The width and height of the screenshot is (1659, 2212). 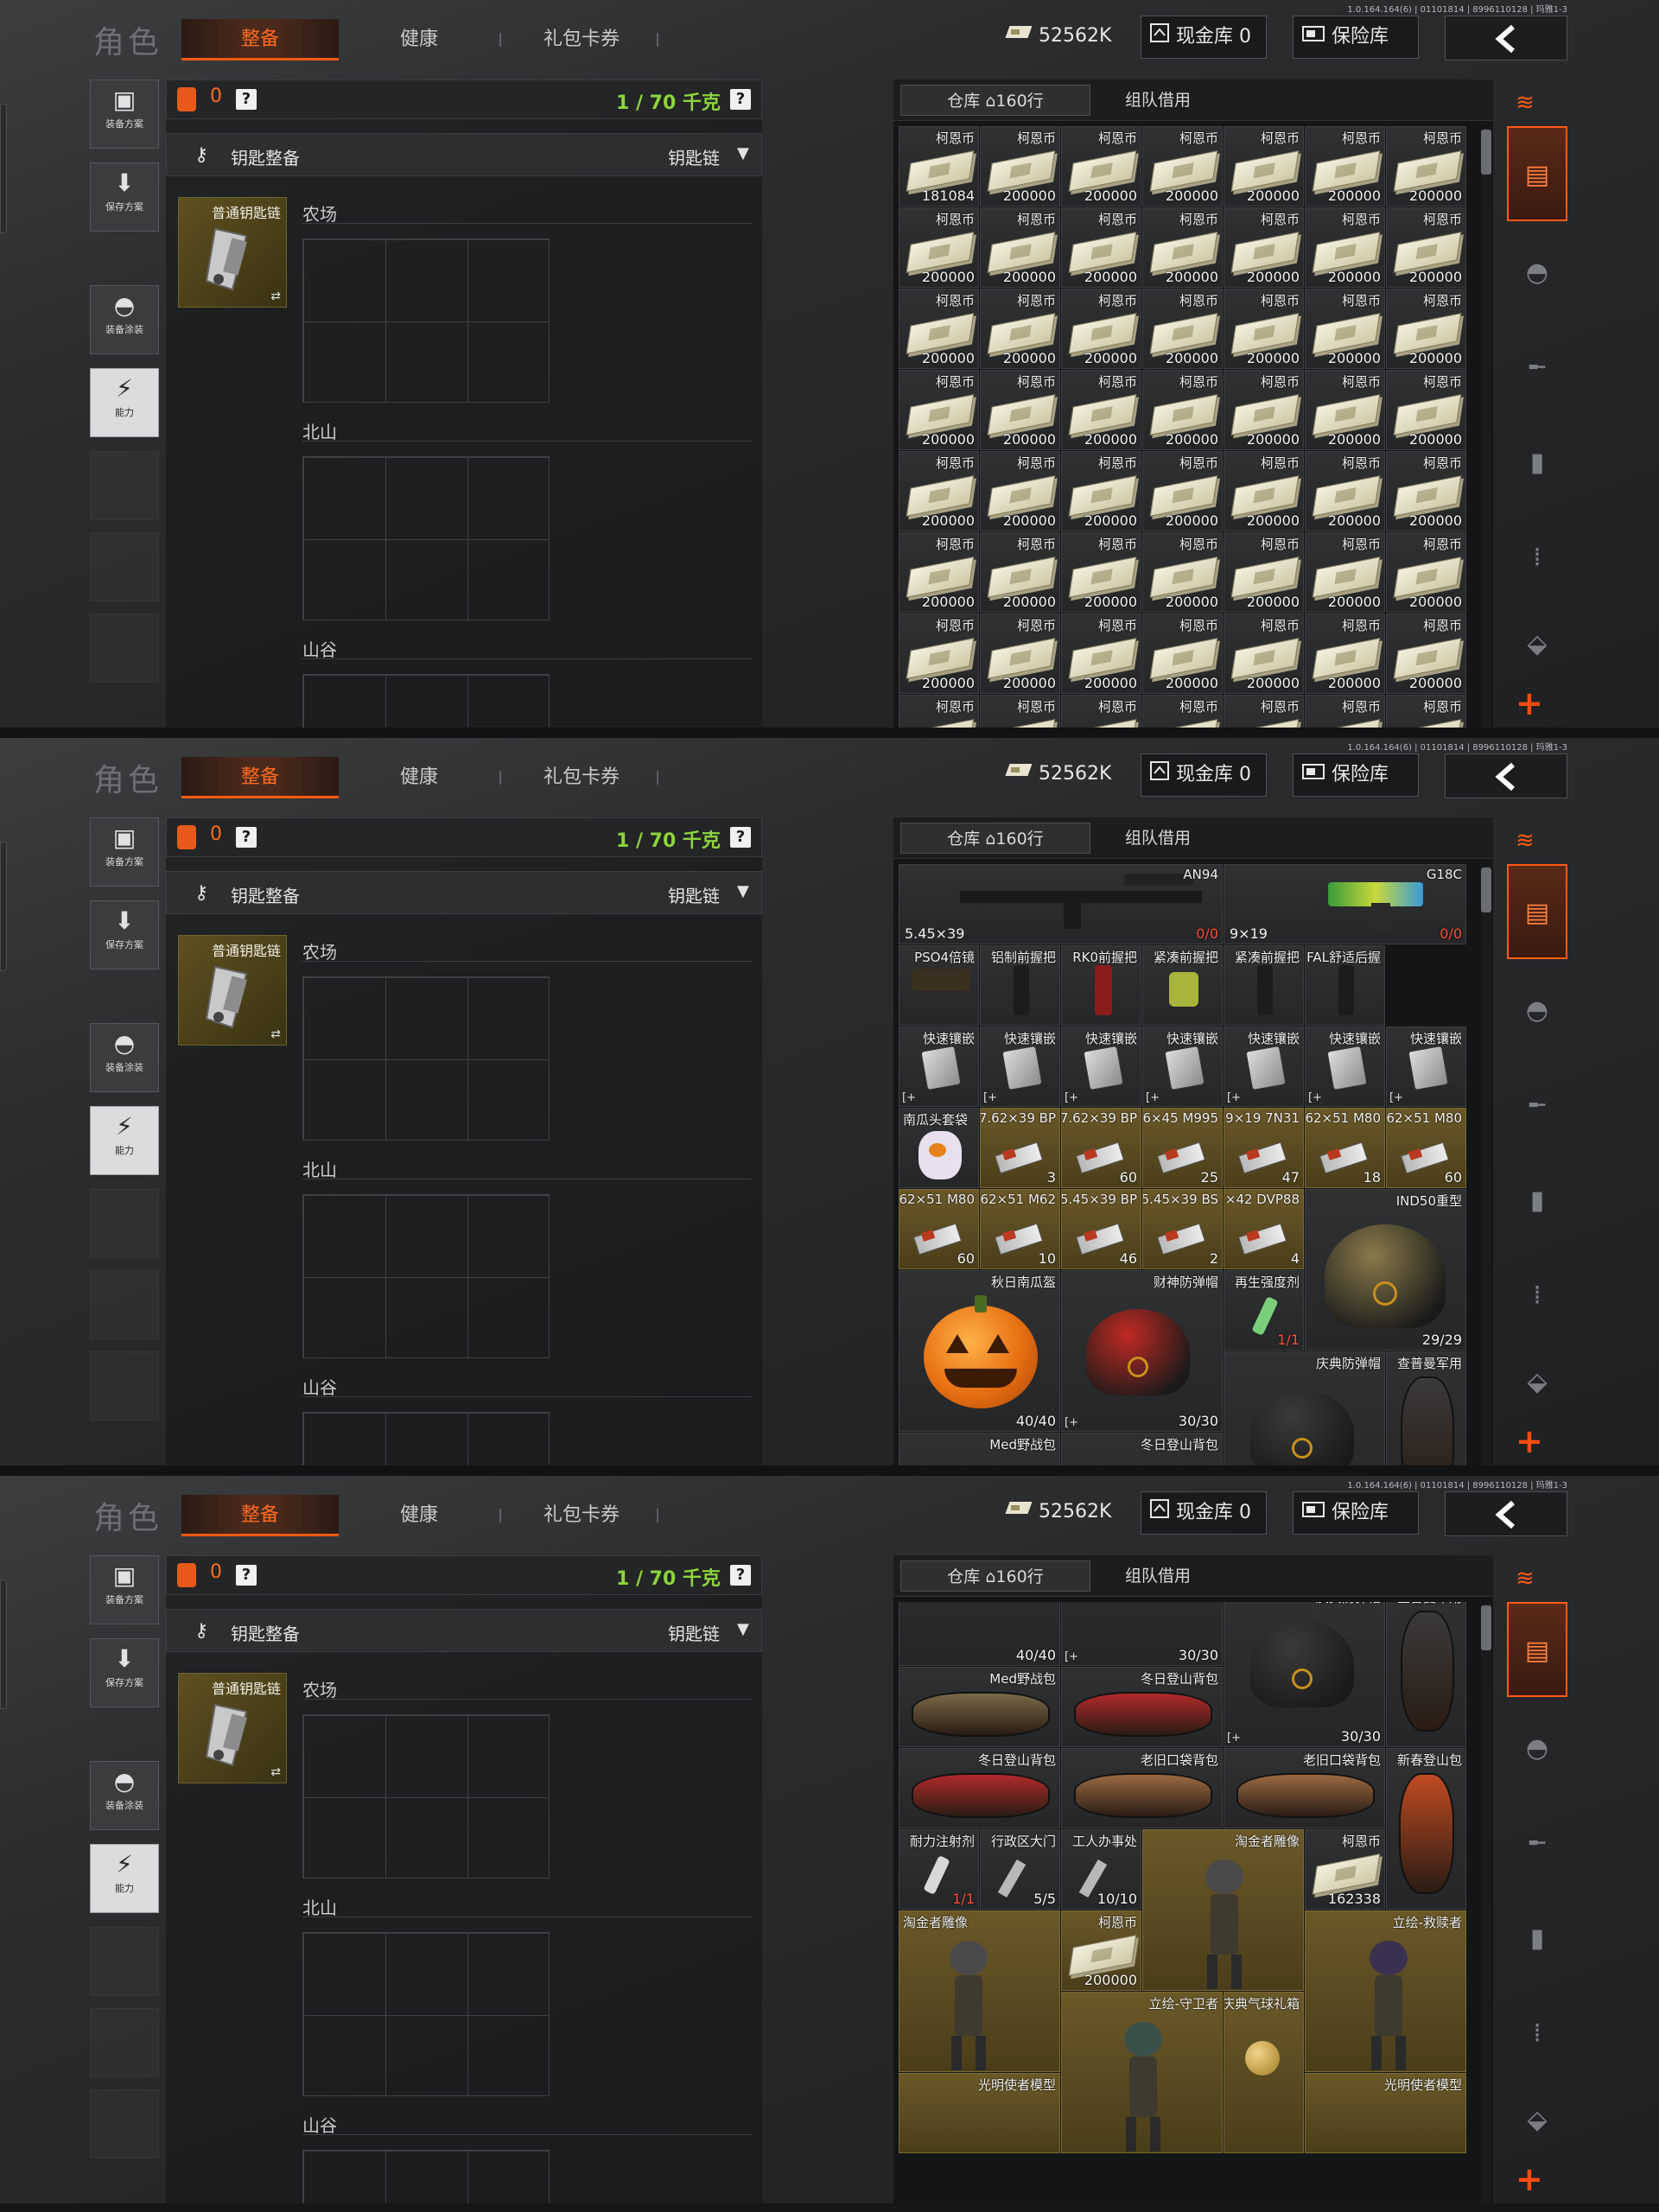 What do you see at coordinates (939, 1148) in the screenshot?
I see `pumpkin-bag-item: 南瓜头套袋` at bounding box center [939, 1148].